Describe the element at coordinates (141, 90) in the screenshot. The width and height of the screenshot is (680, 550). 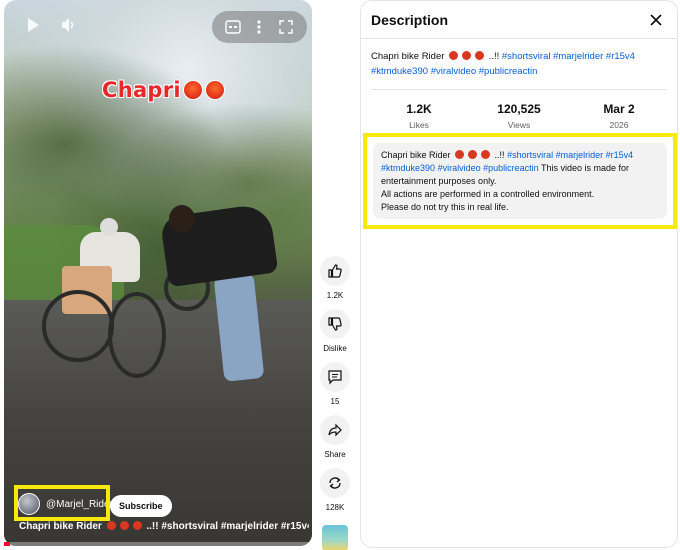
I see `video-overlay-text: Chapri` at that location.